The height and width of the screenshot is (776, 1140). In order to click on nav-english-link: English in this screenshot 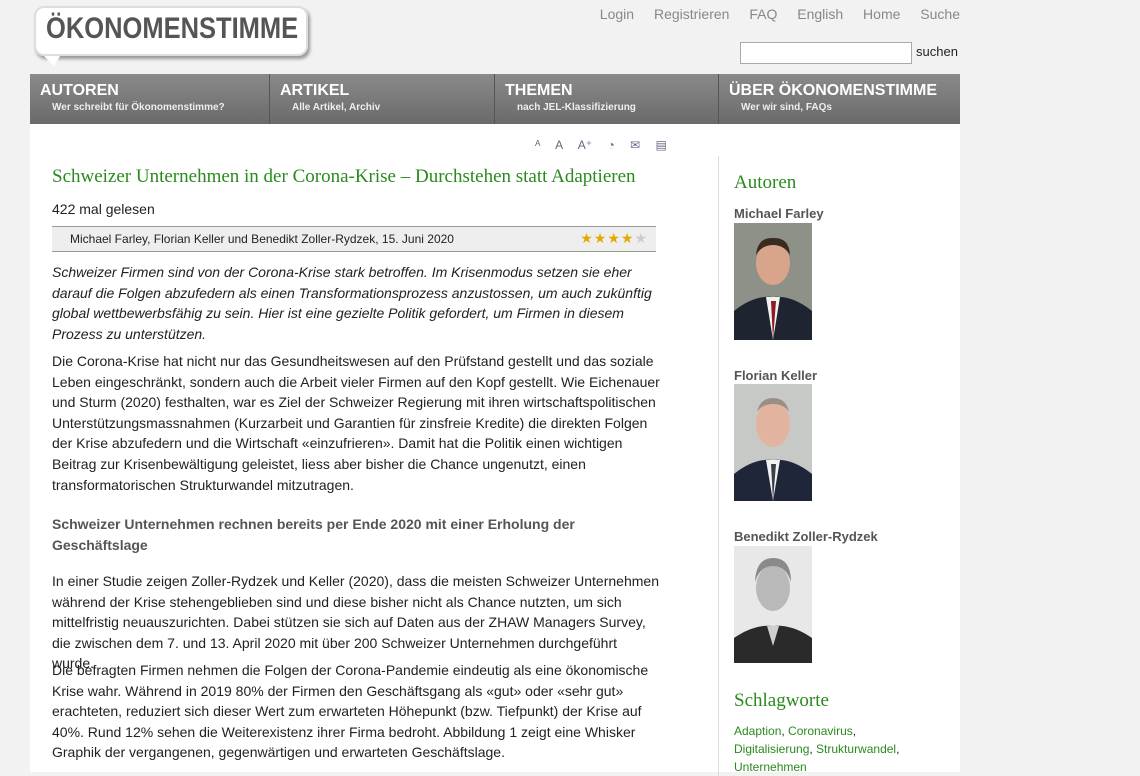, I will do `click(820, 14)`.